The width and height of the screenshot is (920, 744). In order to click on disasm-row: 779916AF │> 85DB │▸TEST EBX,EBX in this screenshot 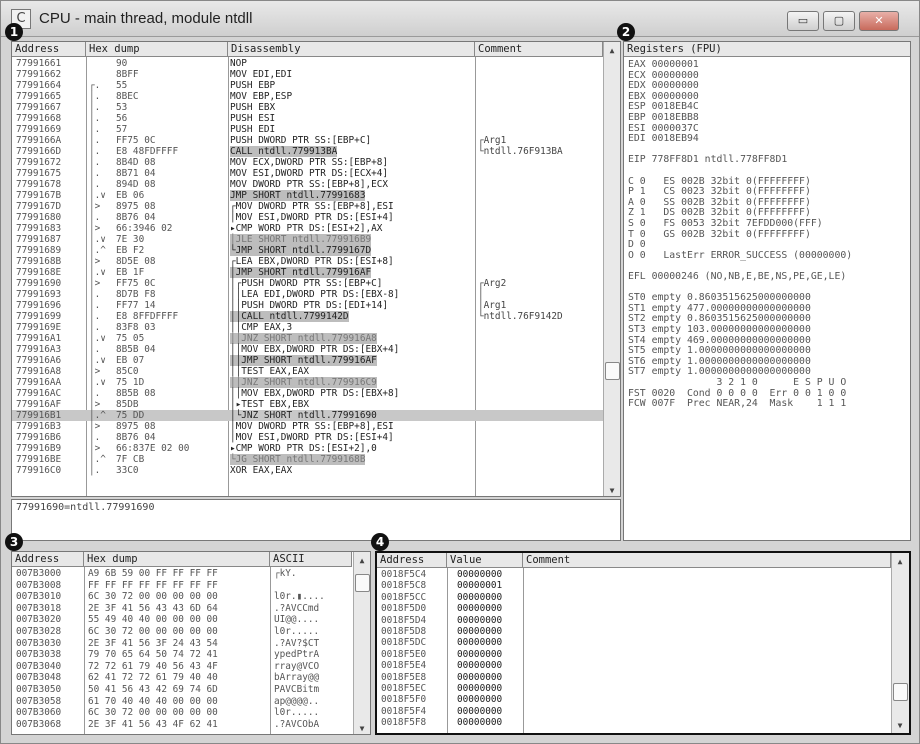, I will do `click(307, 404)`.